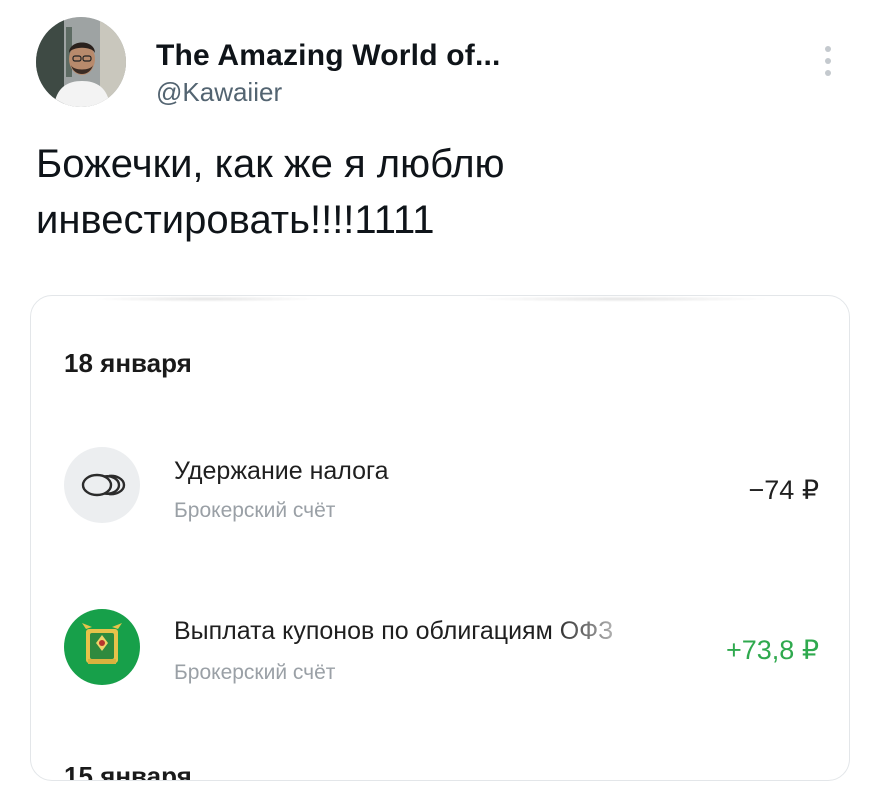 The height and width of the screenshot is (800, 877). Describe the element at coordinates (281, 471) in the screenshot. I see `operation-title: Удержание налога` at that location.